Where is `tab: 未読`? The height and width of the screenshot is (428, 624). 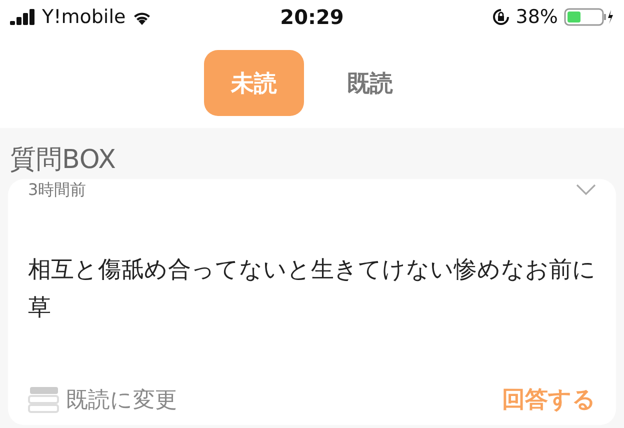
tab: 未読 is located at coordinates (254, 83).